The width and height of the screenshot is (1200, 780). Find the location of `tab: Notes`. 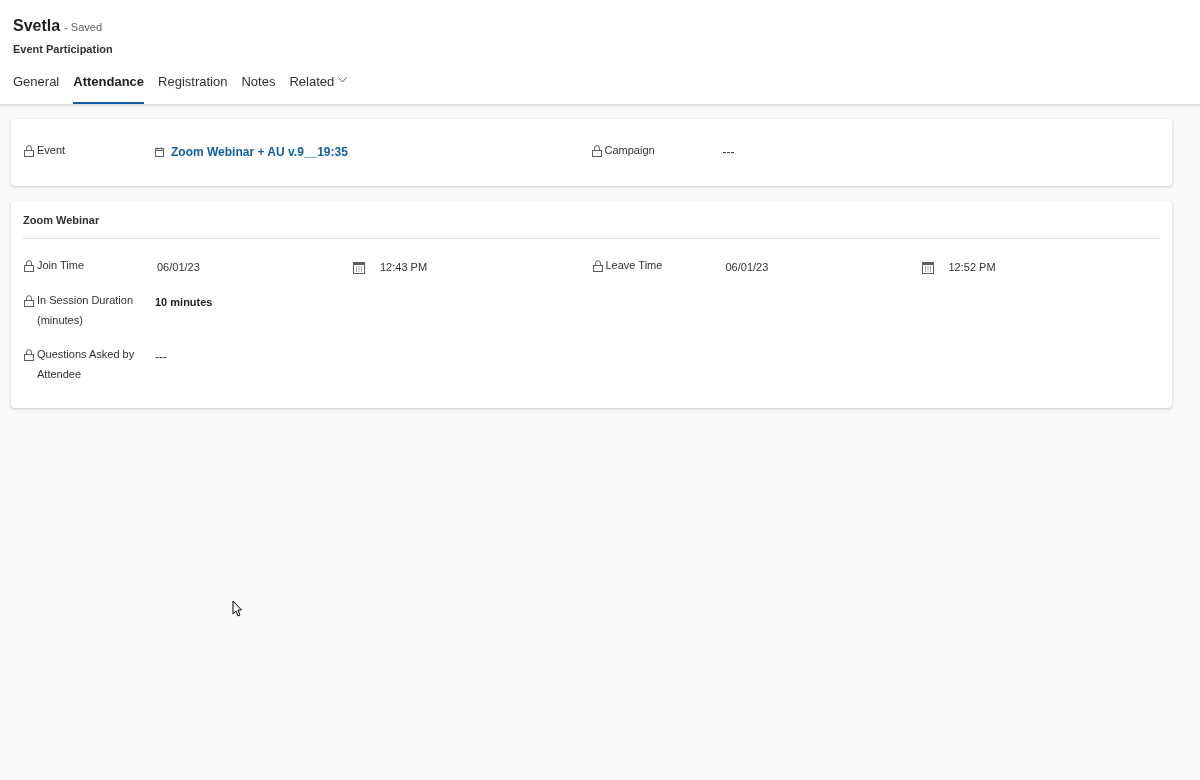

tab: Notes is located at coordinates (258, 87).